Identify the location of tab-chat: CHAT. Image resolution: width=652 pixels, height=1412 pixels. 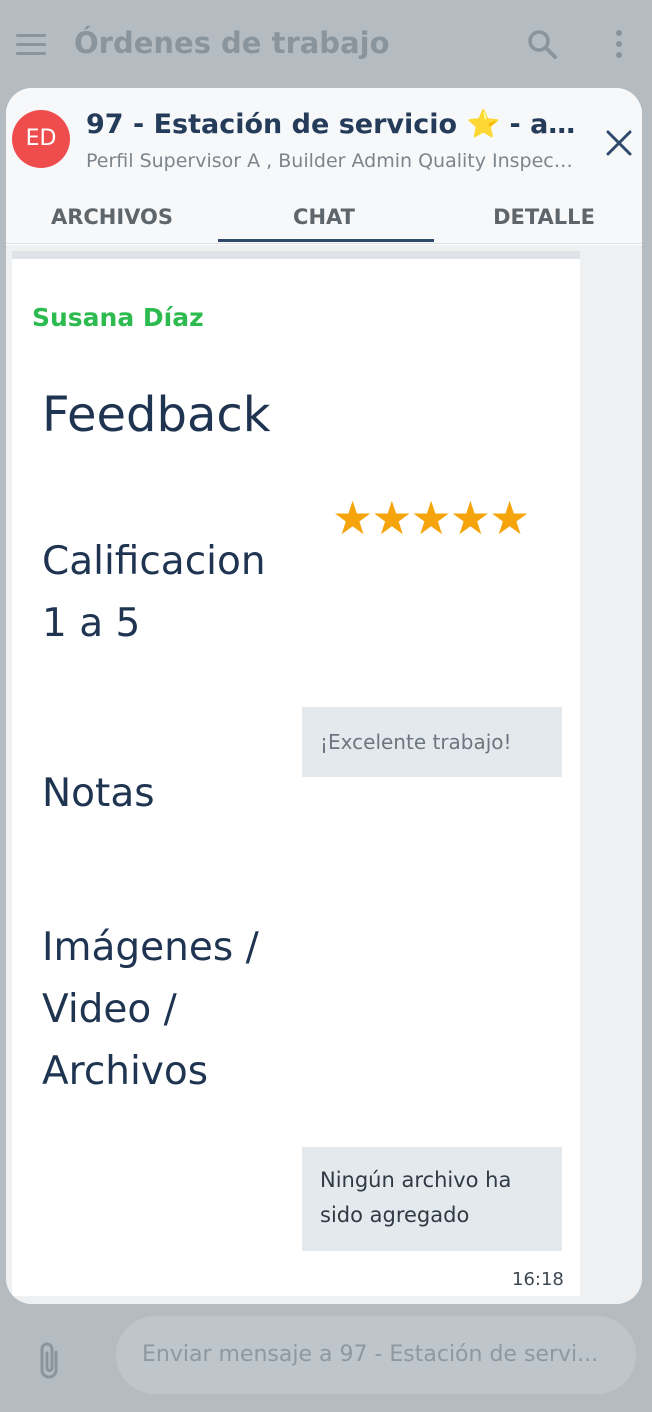
(326, 220).